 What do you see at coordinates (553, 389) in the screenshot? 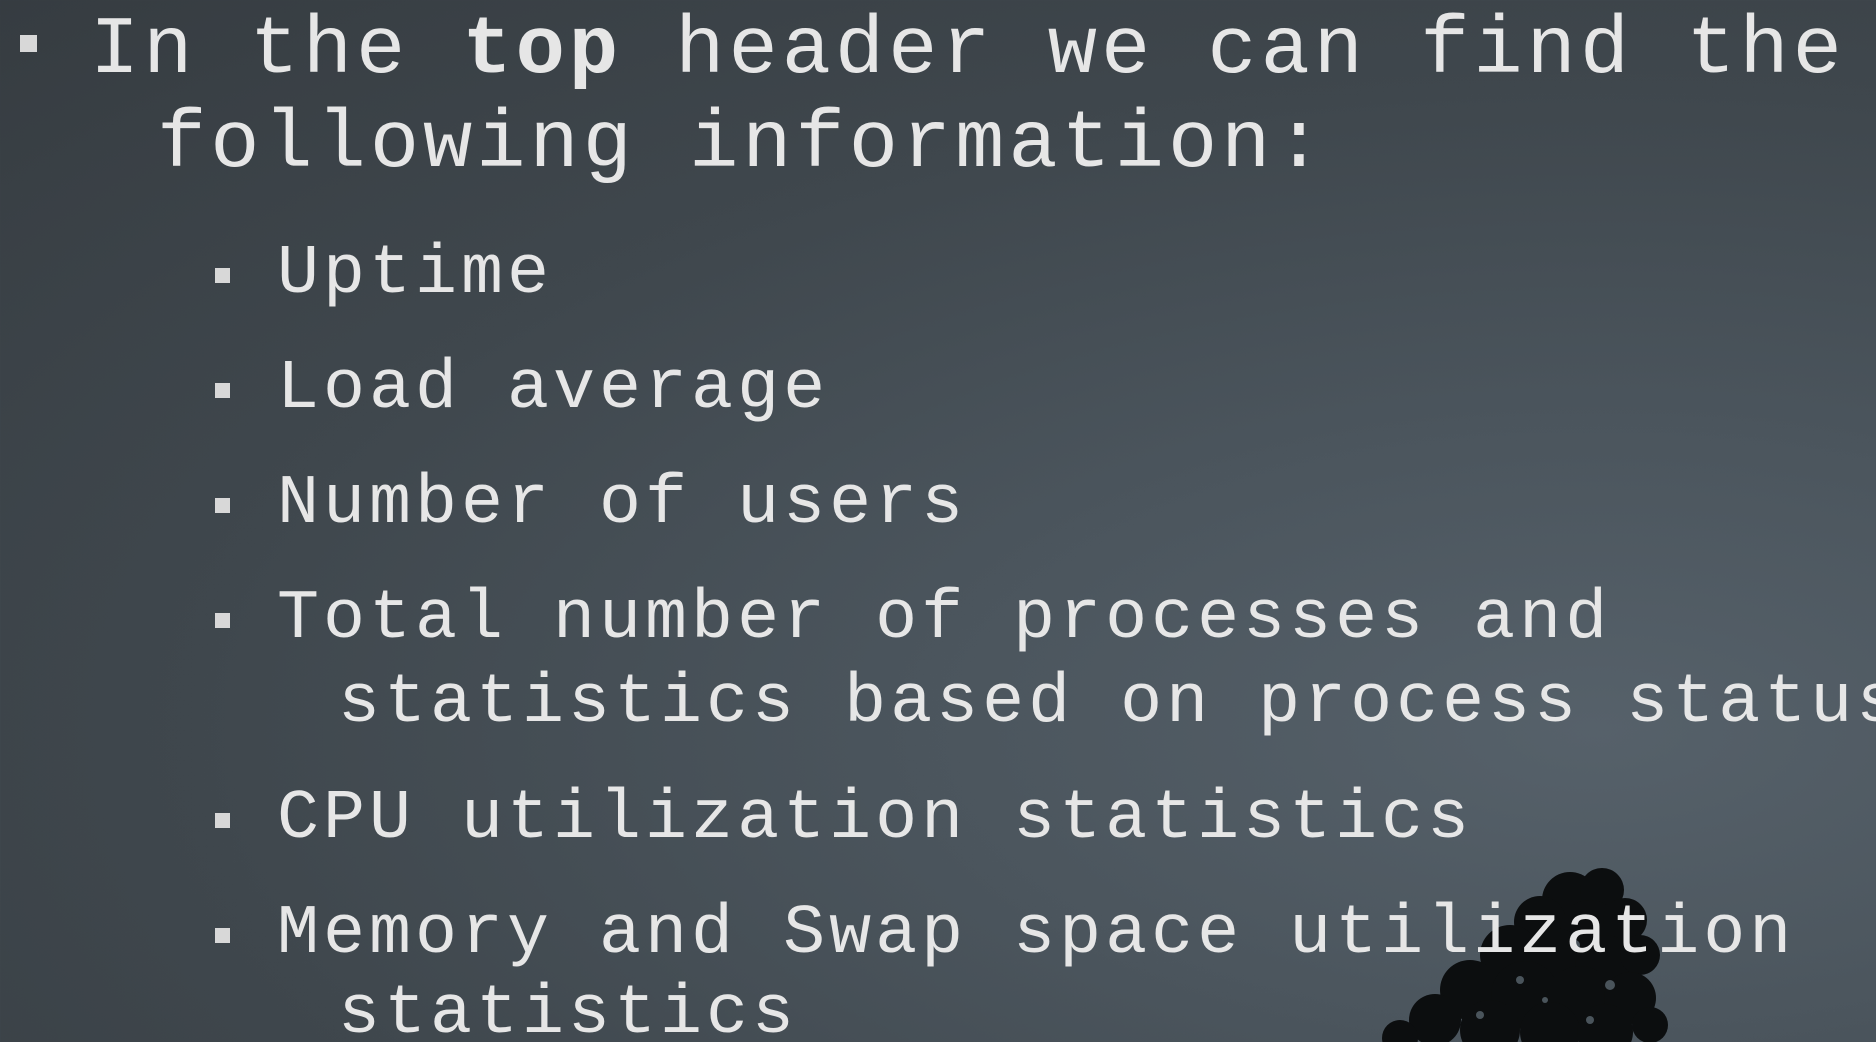
I see `sub-bullet-load-average: Load average` at bounding box center [553, 389].